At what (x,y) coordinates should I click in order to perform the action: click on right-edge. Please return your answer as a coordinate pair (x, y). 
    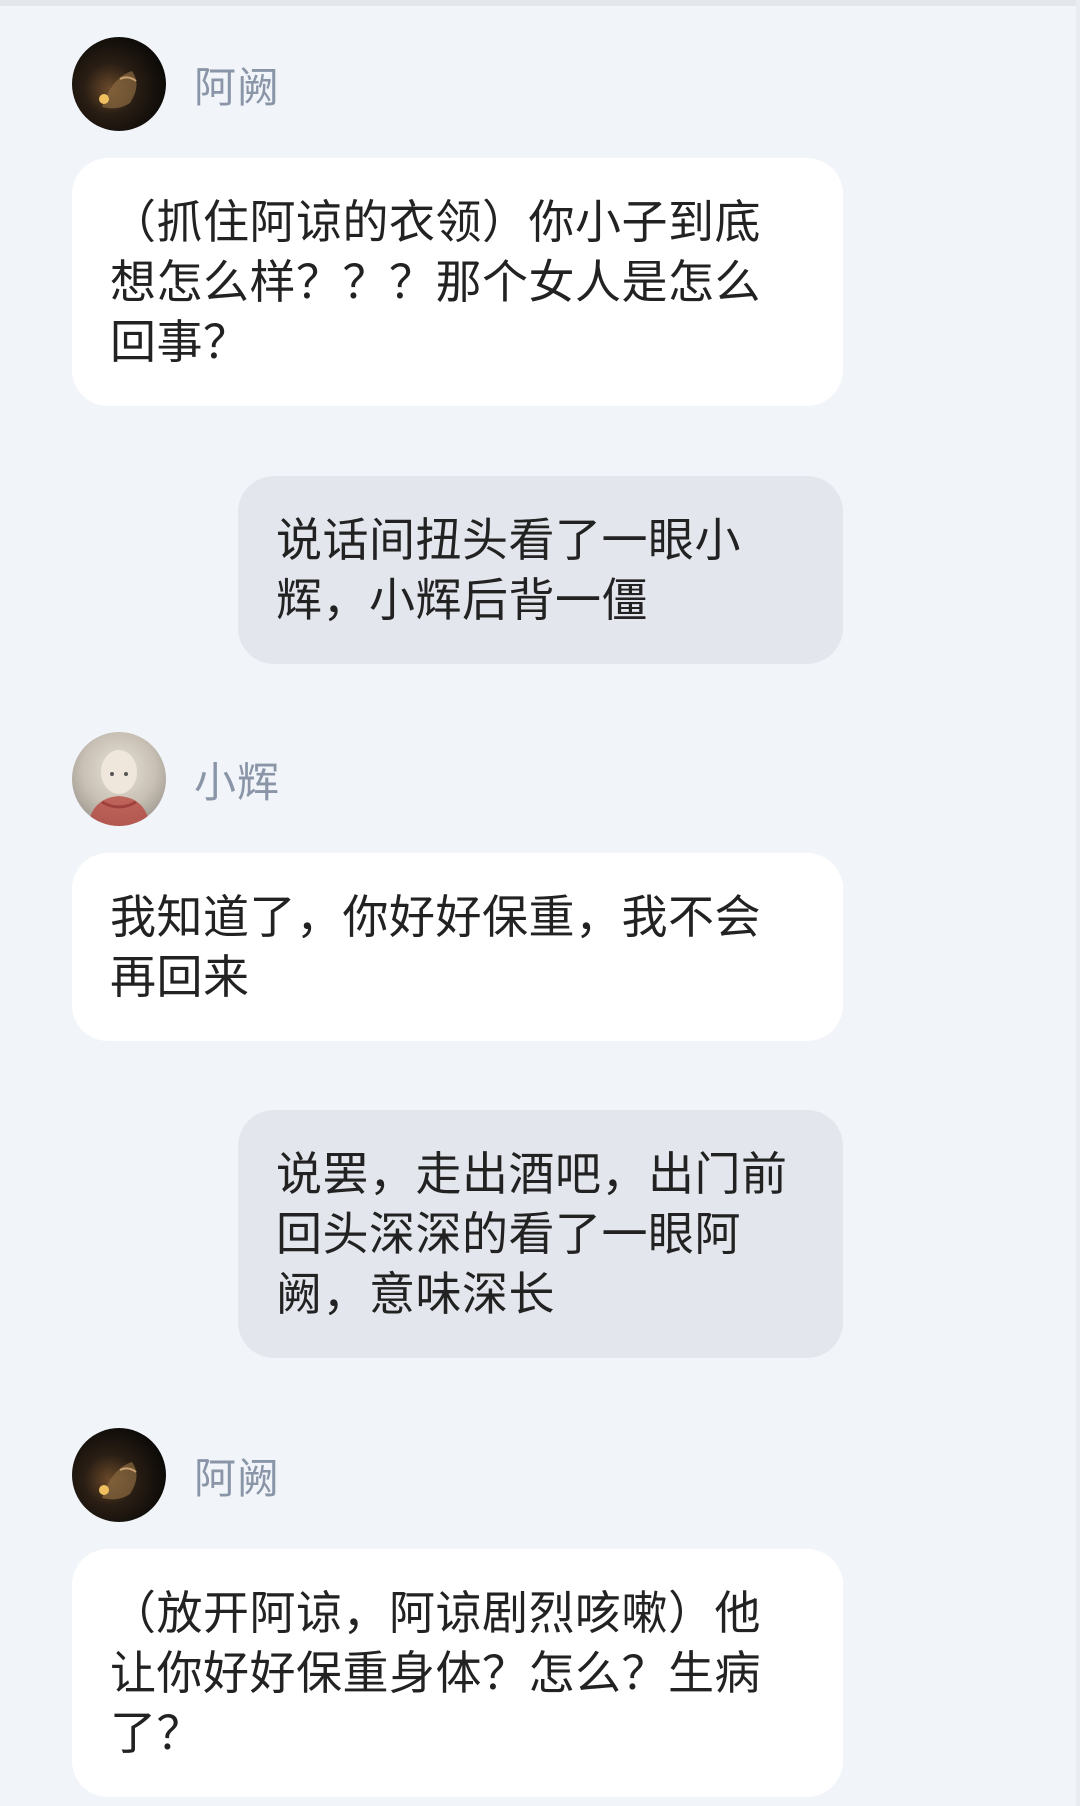
    Looking at the image, I should click on (1078, 903).